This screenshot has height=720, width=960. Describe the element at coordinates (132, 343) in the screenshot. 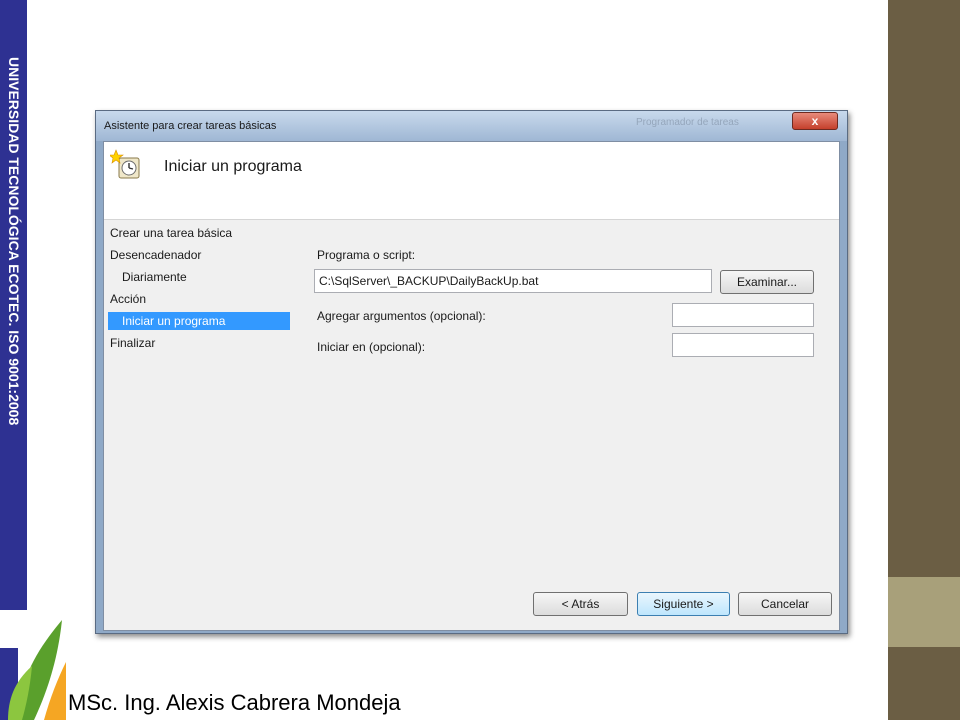

I see `step-finalizar: Finalizar` at that location.